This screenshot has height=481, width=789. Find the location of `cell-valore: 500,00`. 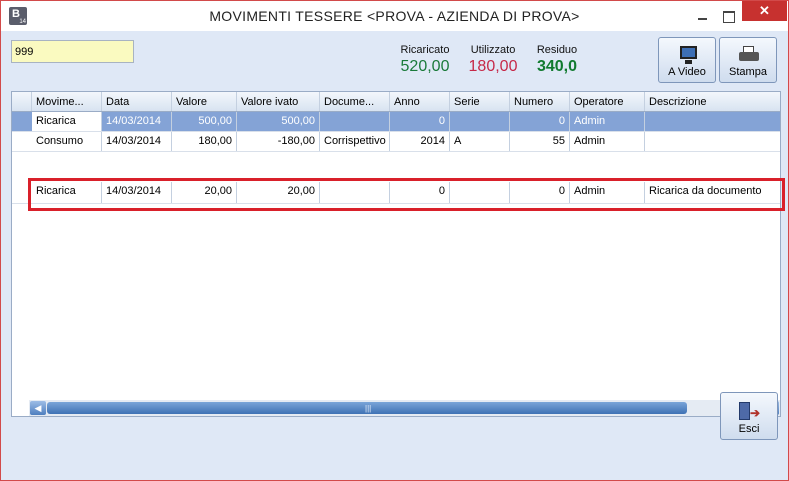

cell-valore: 500,00 is located at coordinates (204, 121).